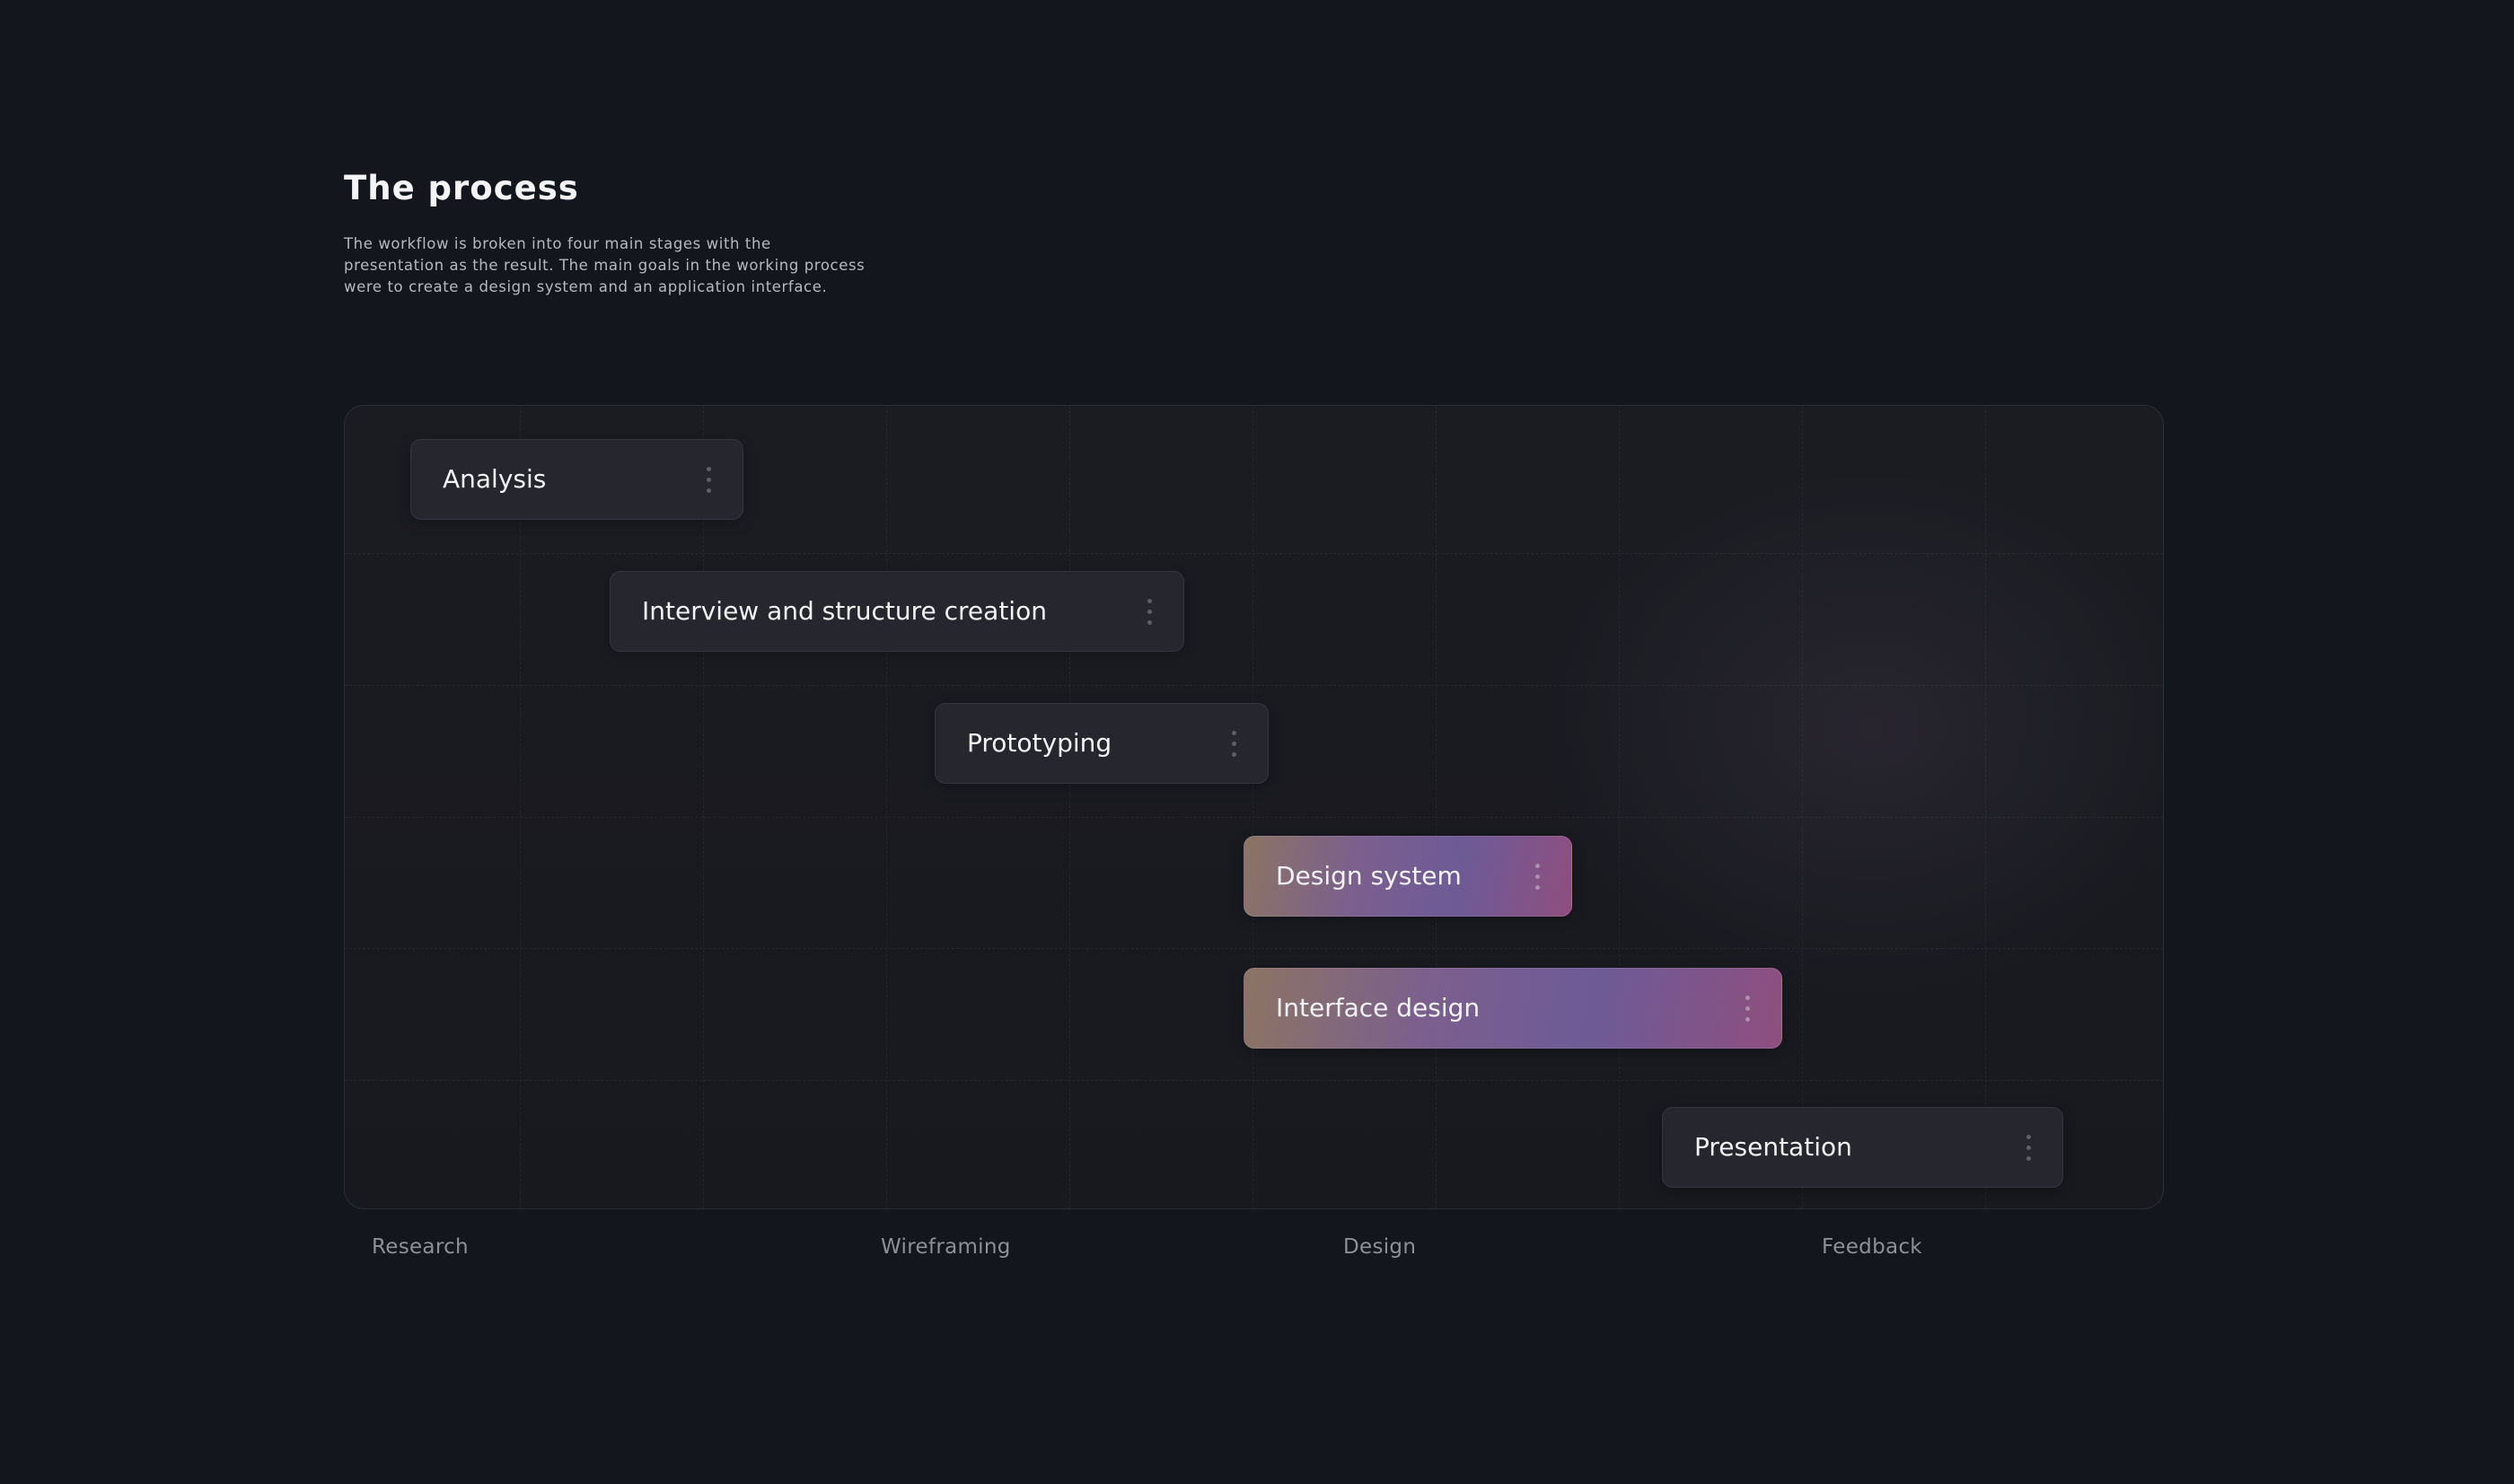 Image resolution: width=2514 pixels, height=1484 pixels. Describe the element at coordinates (576, 479) in the screenshot. I see `task-analysis: Analysis` at that location.